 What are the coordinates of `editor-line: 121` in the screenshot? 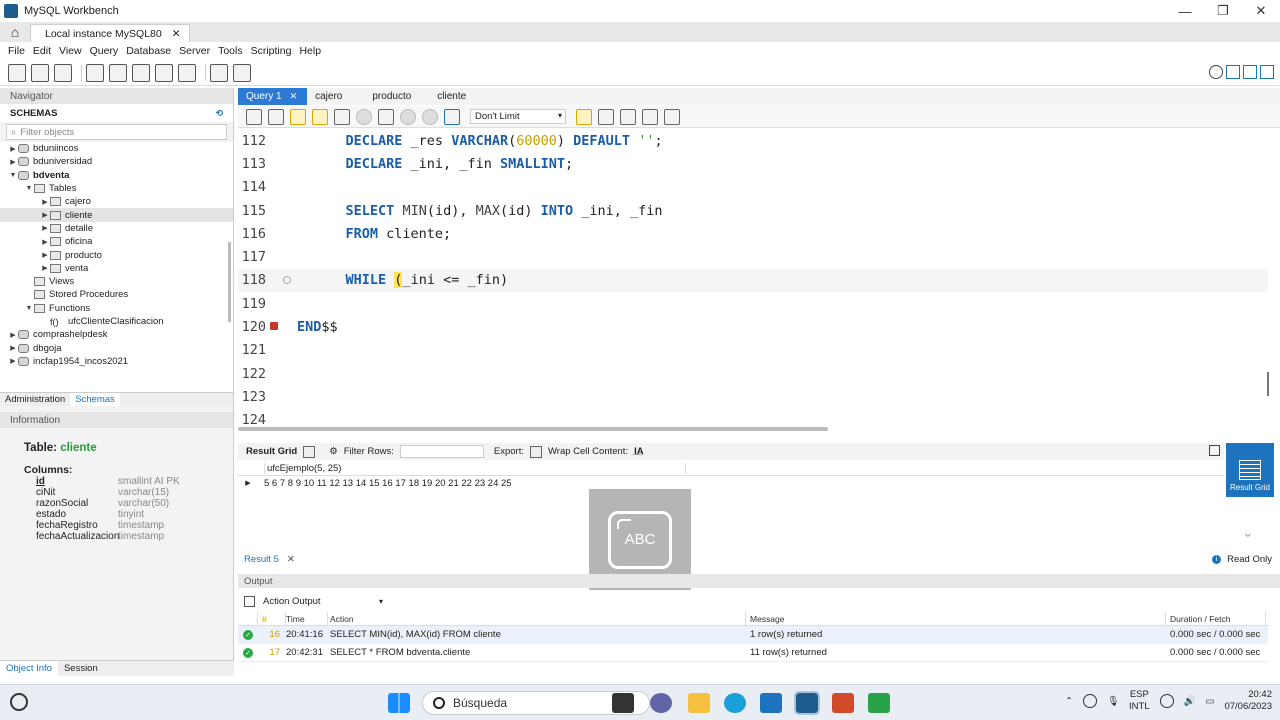 It's located at (753, 350).